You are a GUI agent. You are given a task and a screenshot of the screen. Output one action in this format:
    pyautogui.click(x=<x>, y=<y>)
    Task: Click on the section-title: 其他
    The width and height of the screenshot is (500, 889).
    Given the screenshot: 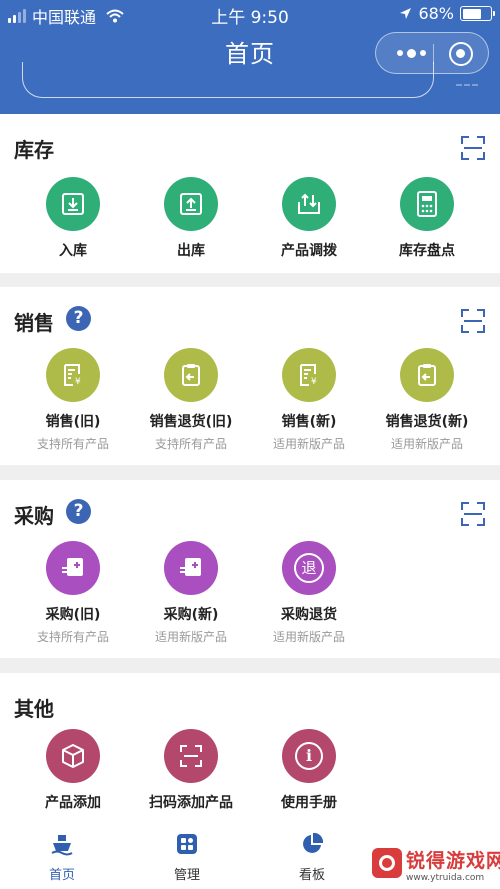 What is the action you would take?
    pyautogui.click(x=34, y=709)
    